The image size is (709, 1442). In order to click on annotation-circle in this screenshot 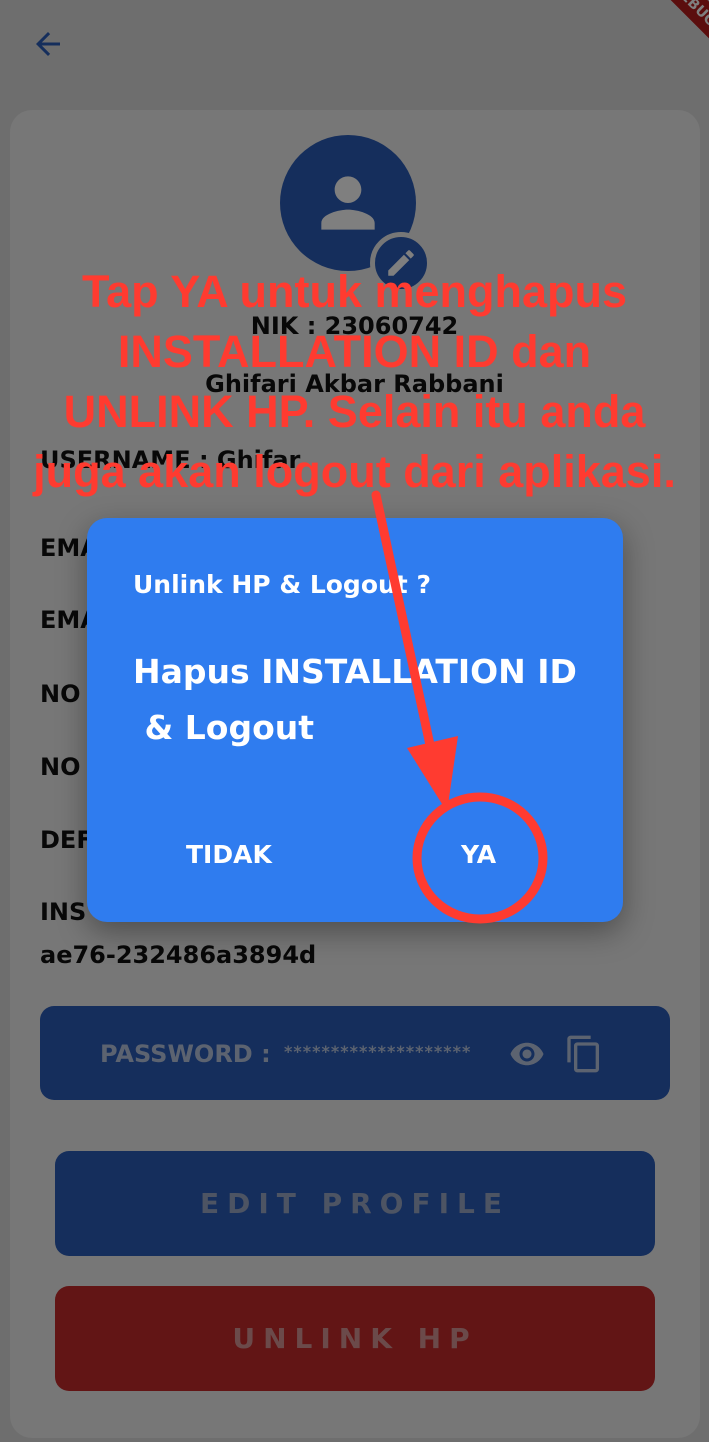, I will do `click(480, 858)`.